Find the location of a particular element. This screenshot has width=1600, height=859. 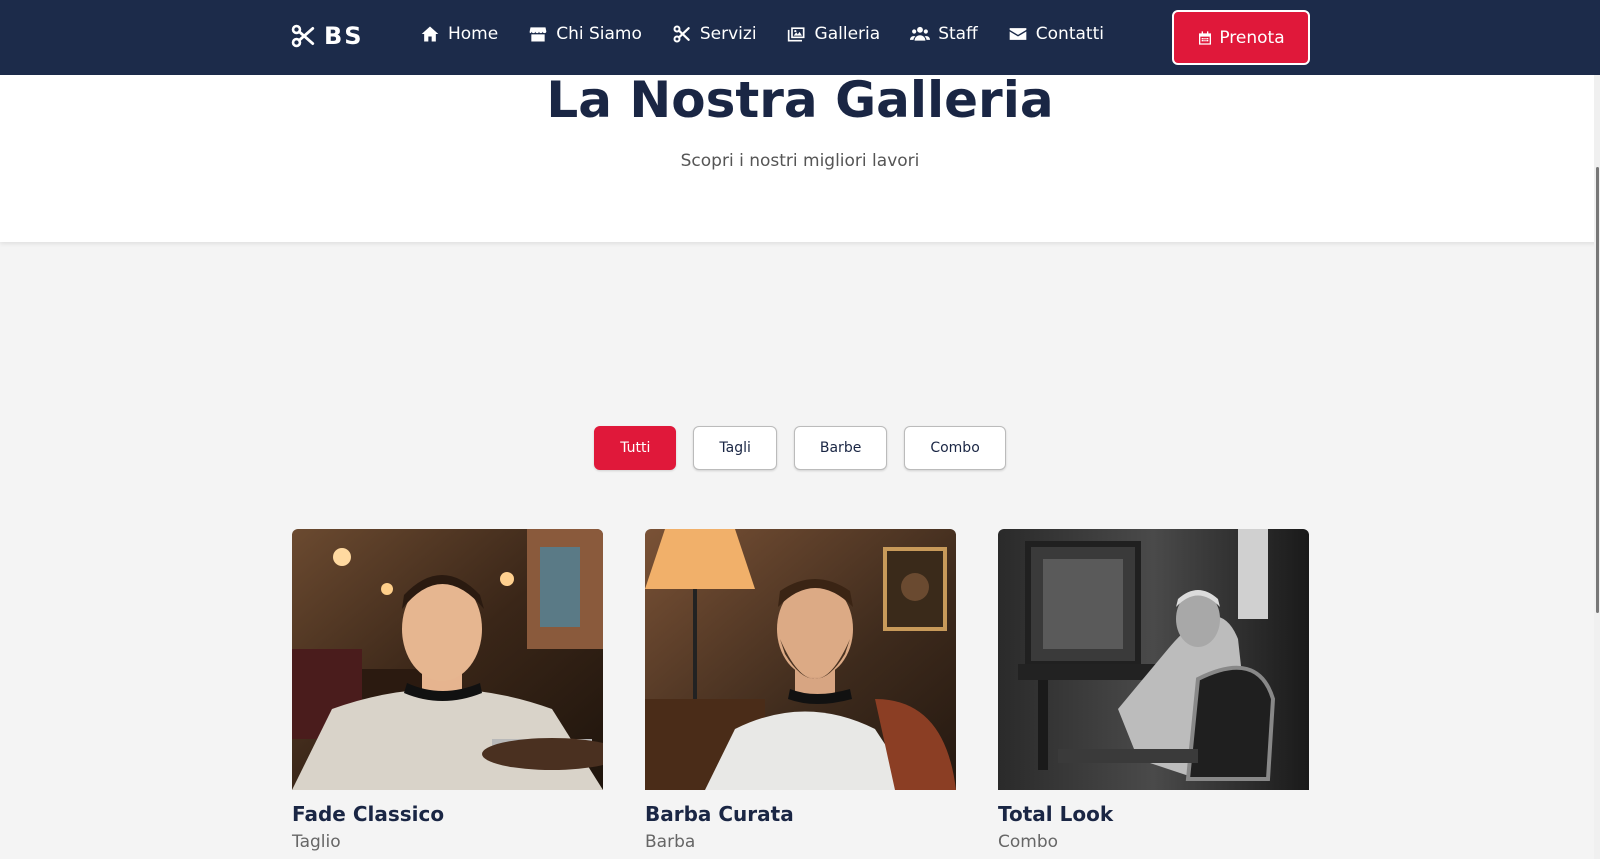

page-scrollbar is located at coordinates (1597, 467).